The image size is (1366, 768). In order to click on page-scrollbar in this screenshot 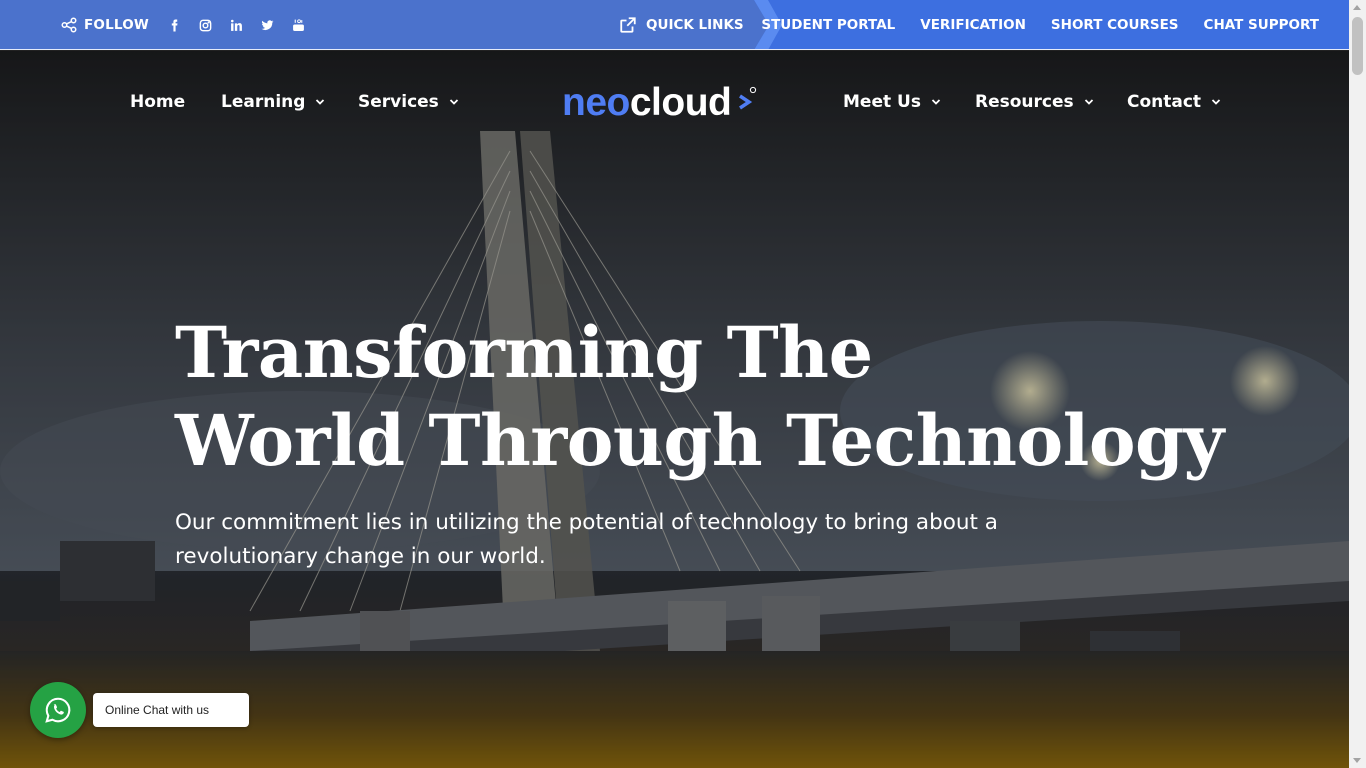, I will do `click(1357, 384)`.